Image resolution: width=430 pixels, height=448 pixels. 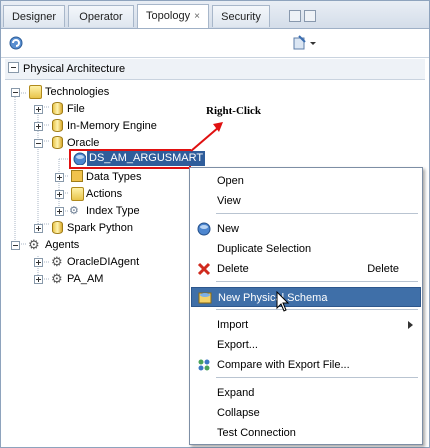 What do you see at coordinates (233, 269) in the screenshot?
I see `menu-label: Delete` at bounding box center [233, 269].